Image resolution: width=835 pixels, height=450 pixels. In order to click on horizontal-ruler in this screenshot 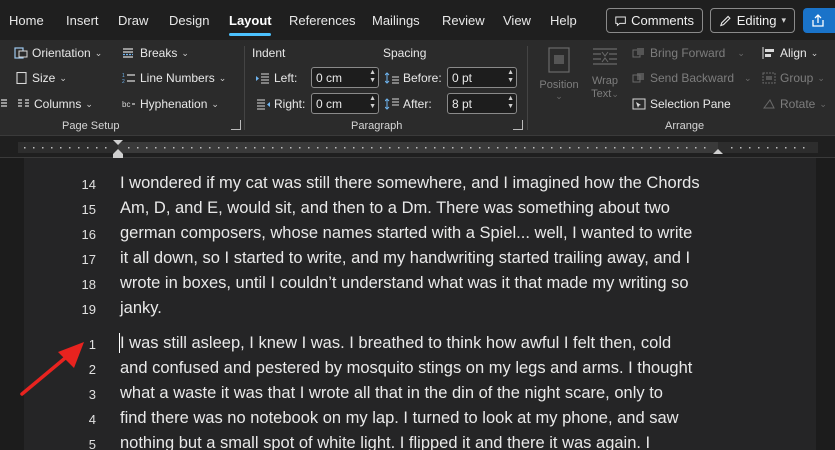, I will do `click(417, 147)`.